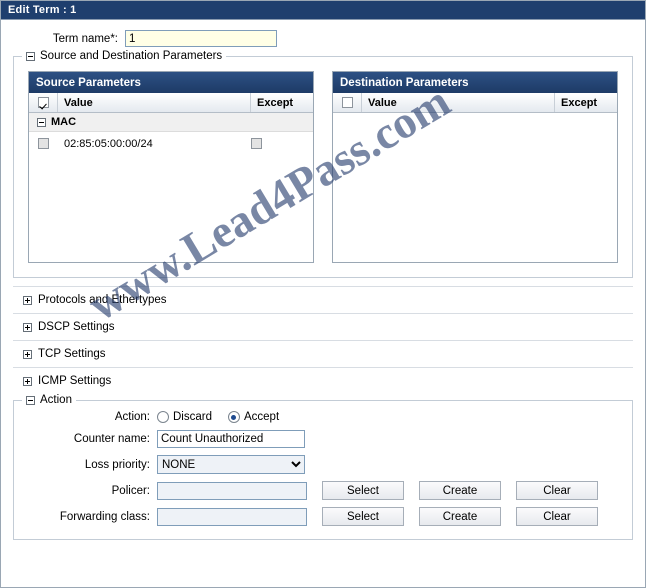 Image resolution: width=646 pixels, height=588 pixels. I want to click on action-label: Action:, so click(132, 417).